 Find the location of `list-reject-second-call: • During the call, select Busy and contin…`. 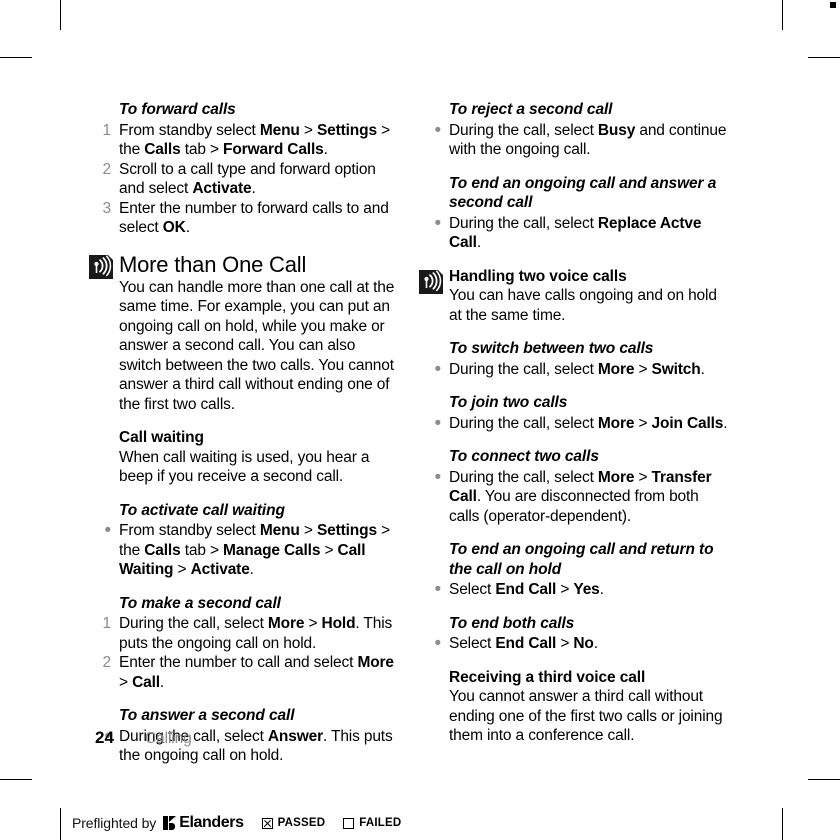

list-reject-second-call: • During the call, select Busy and contin… is located at coordinates (577, 139).